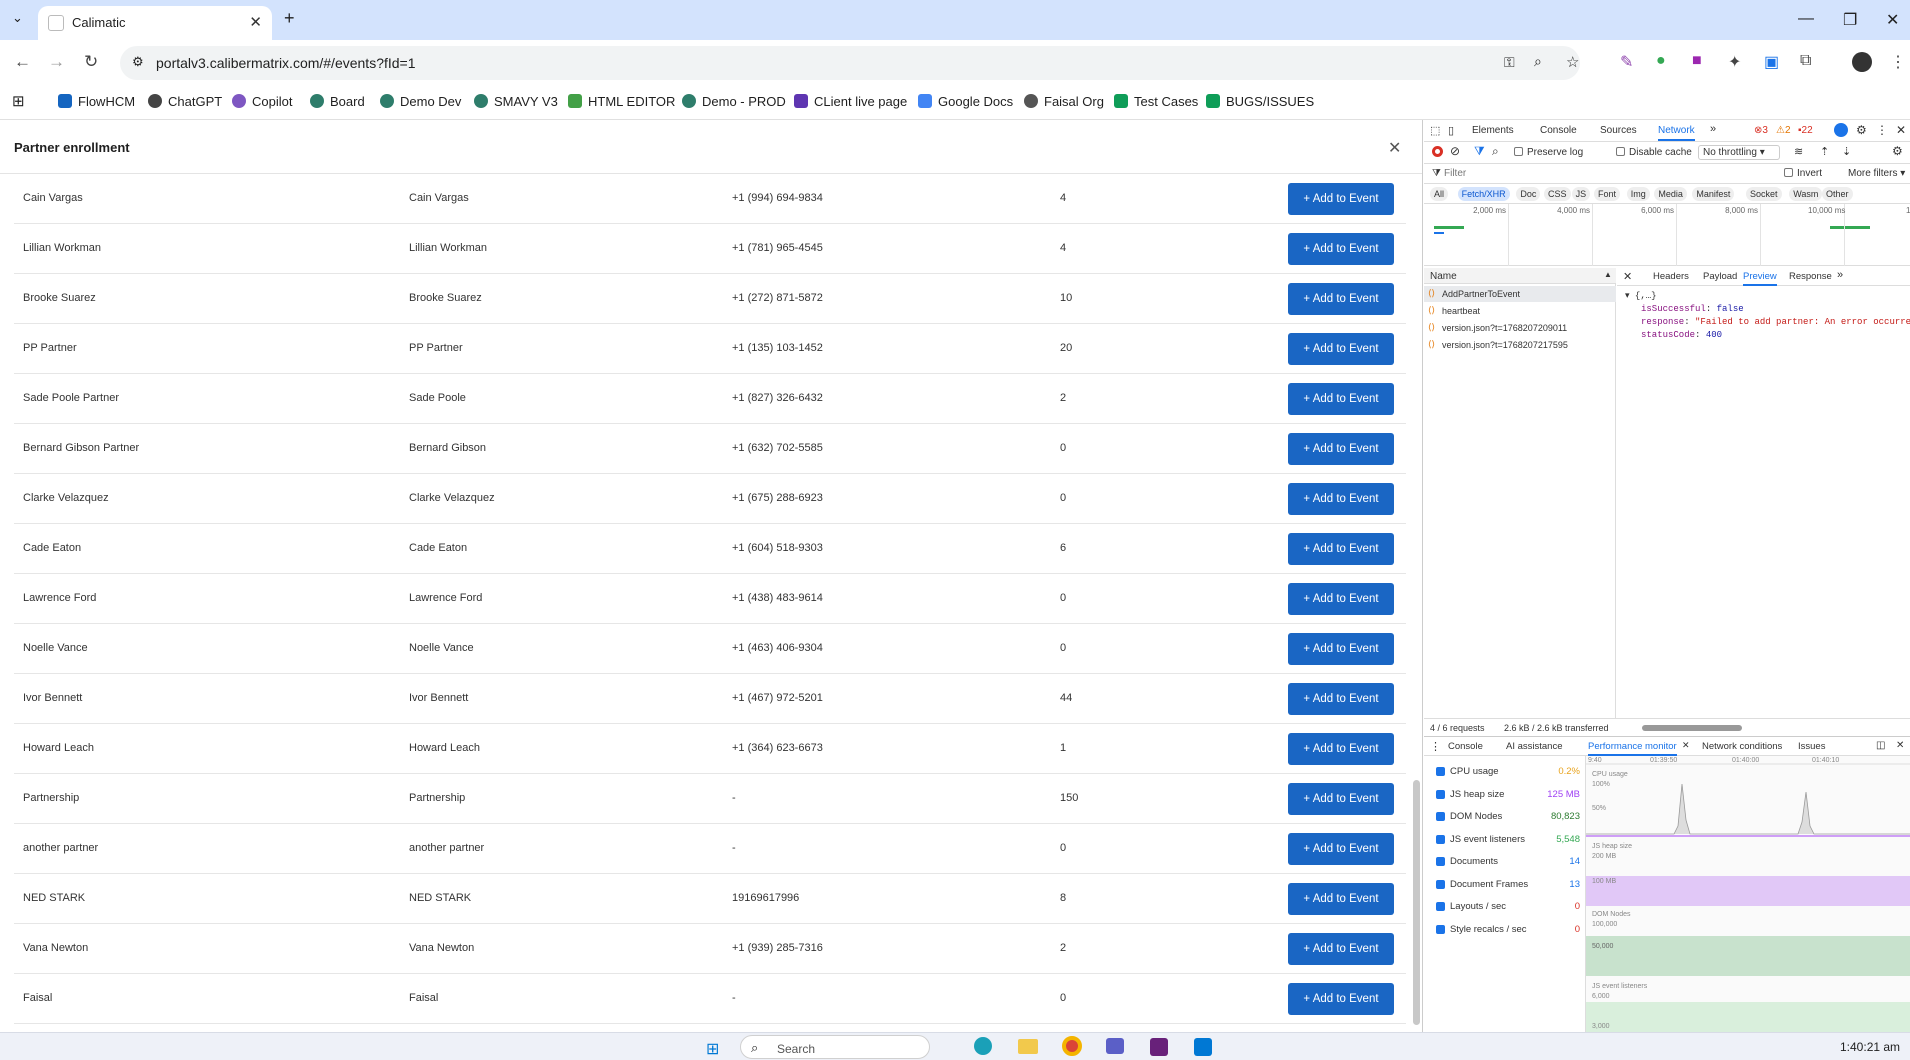 The image size is (1910, 1060). What do you see at coordinates (1455, 151) in the screenshot?
I see `clear-icon: ⊘` at bounding box center [1455, 151].